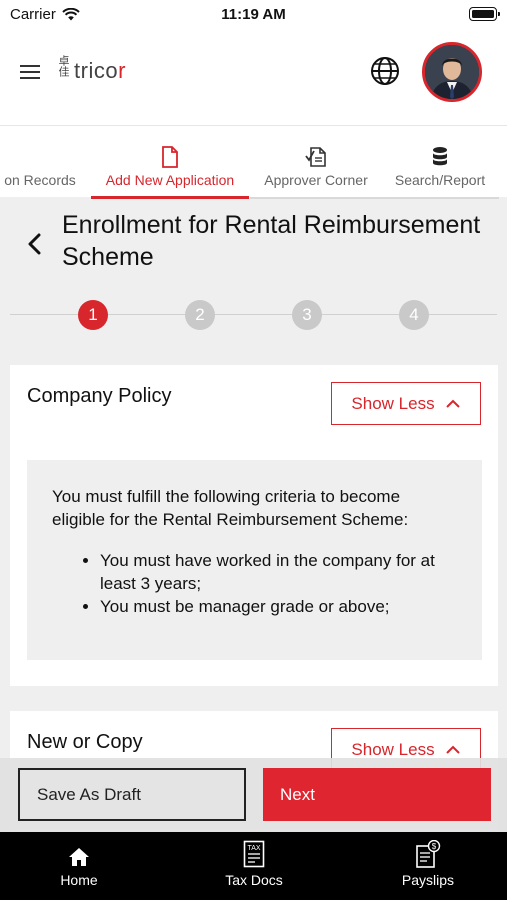 The height and width of the screenshot is (900, 507). What do you see at coordinates (253, 795) in the screenshot?
I see `action-bar: Save As Draft Next` at bounding box center [253, 795].